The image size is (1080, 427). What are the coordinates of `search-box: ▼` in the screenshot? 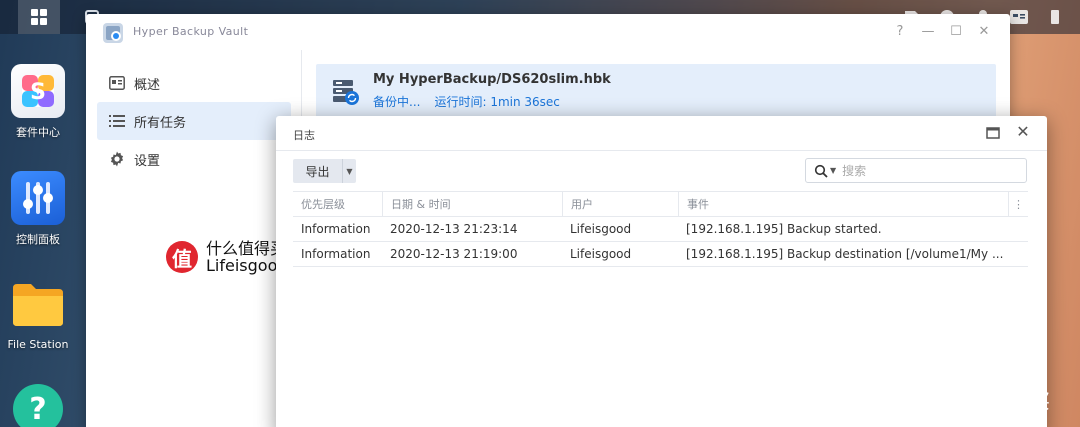 It's located at (916, 170).